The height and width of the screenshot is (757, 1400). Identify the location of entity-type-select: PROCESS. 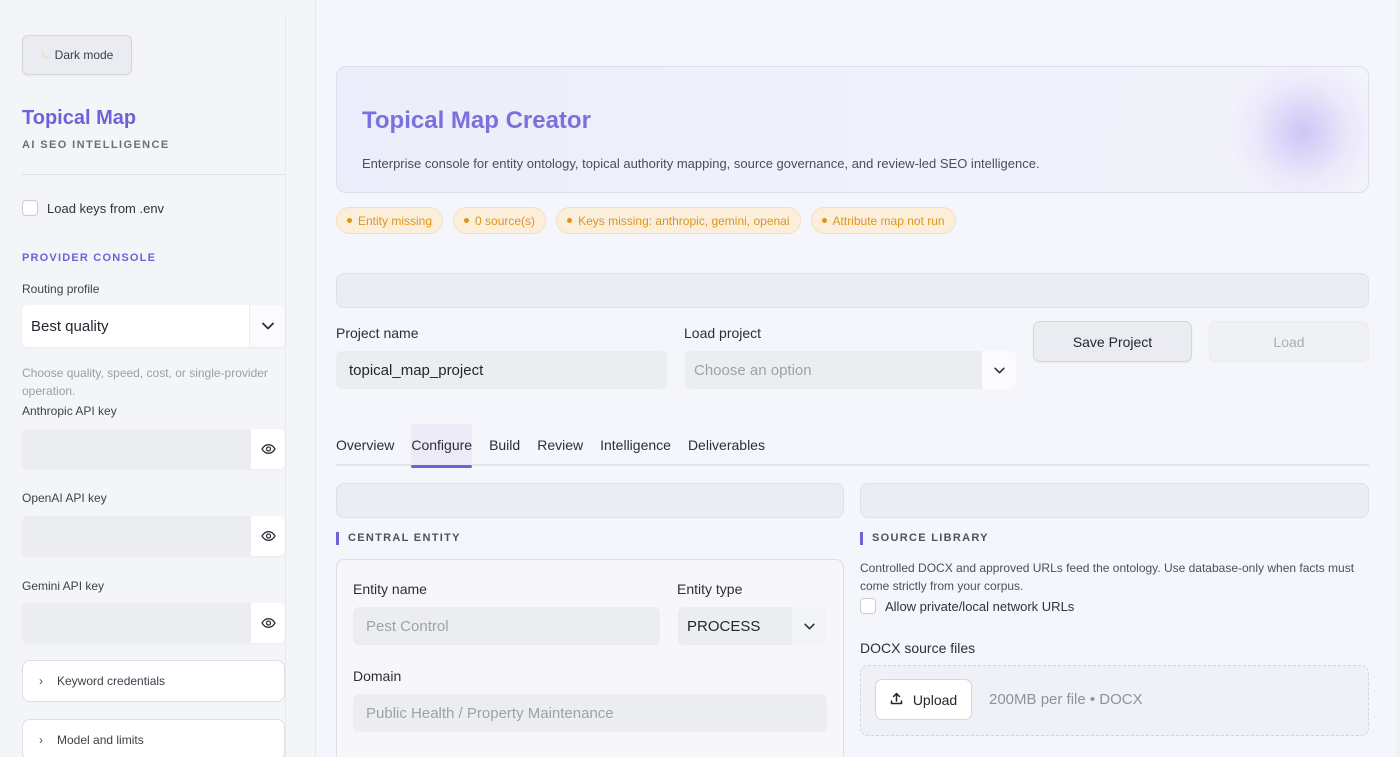
(752, 626).